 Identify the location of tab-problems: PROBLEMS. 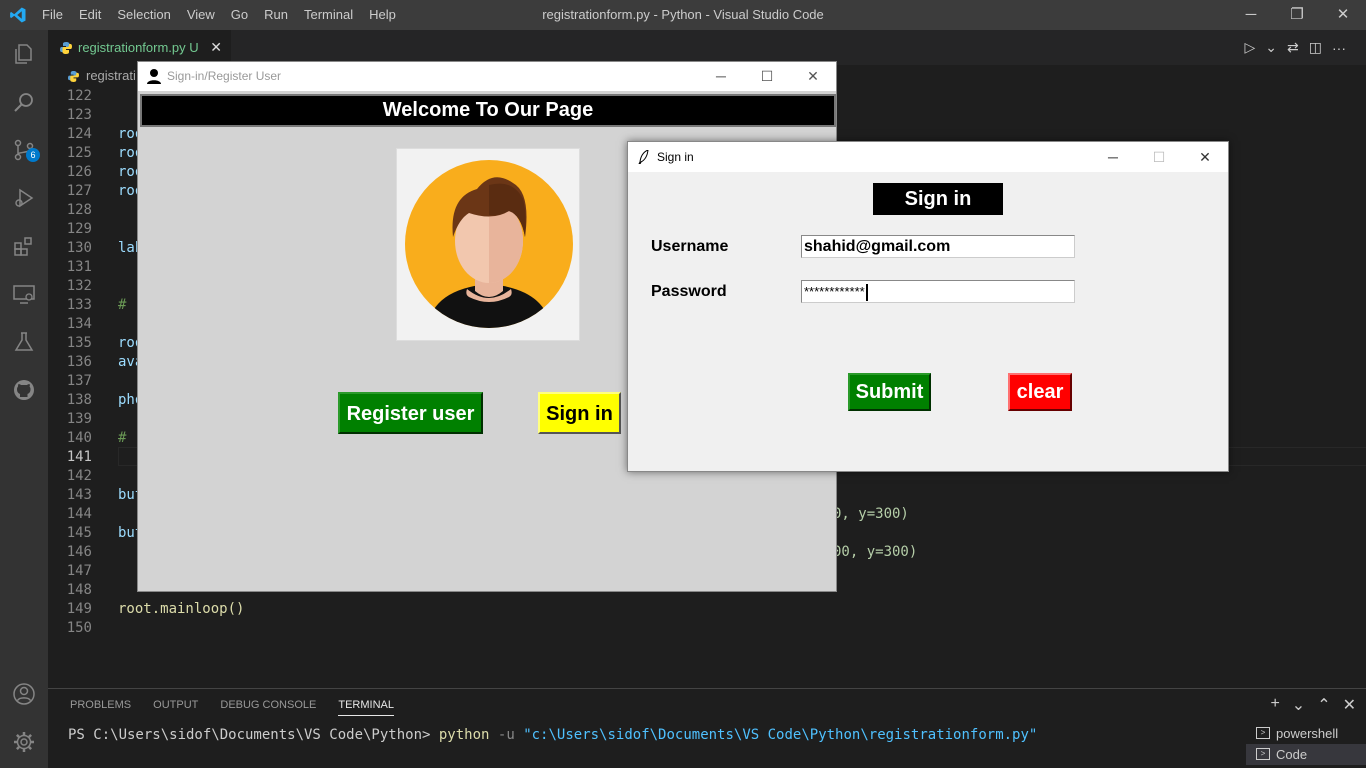
(100, 707).